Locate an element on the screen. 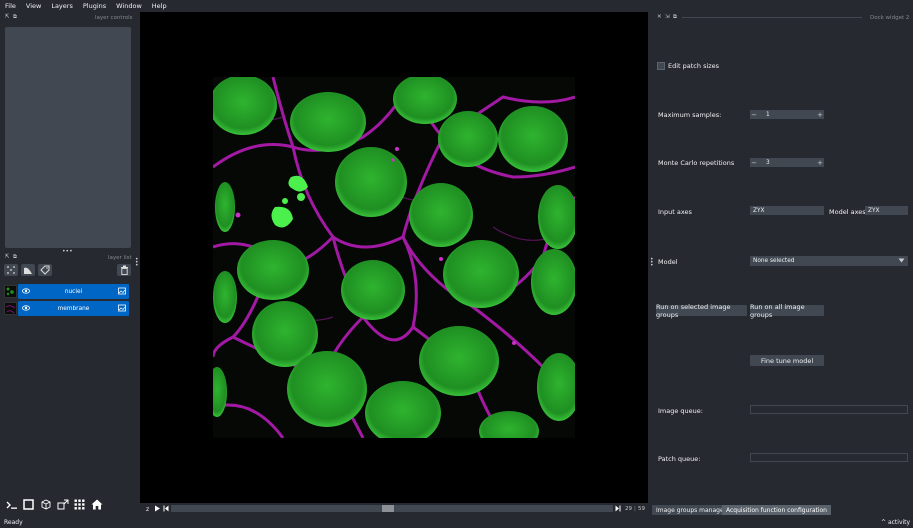  layer-name: nuclei is located at coordinates (73, 291).